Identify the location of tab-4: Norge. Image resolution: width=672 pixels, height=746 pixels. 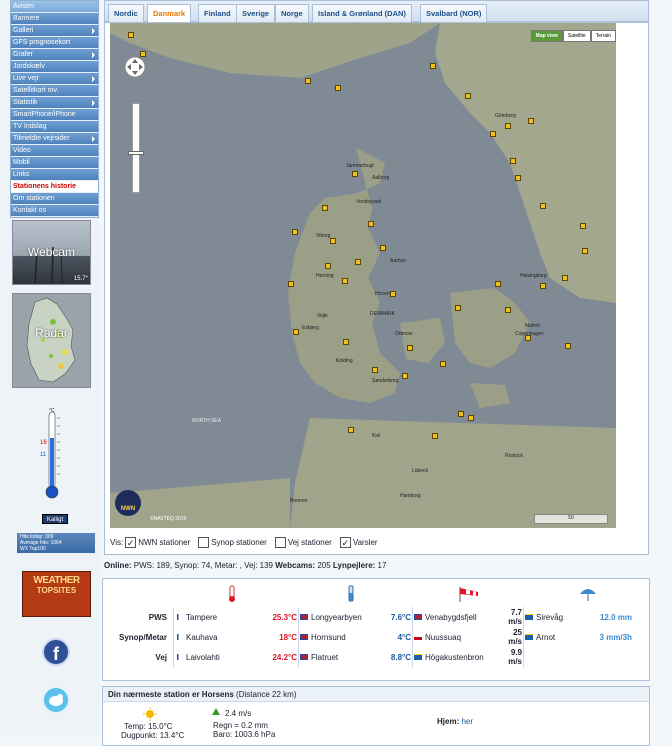
(292, 13).